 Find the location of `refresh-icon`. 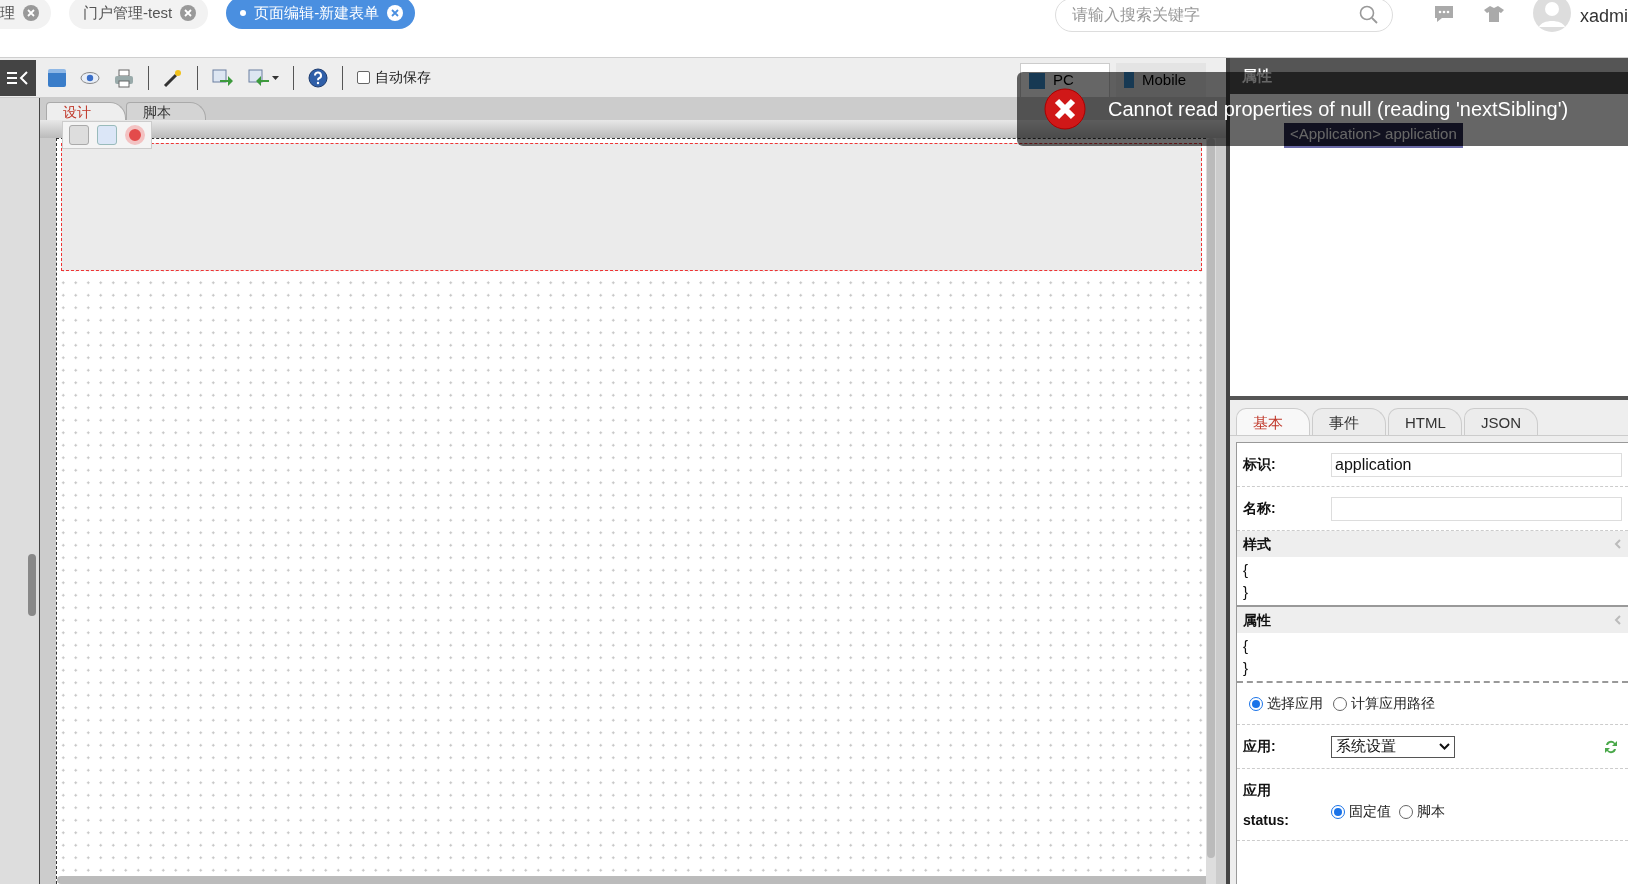

refresh-icon is located at coordinates (1611, 746).